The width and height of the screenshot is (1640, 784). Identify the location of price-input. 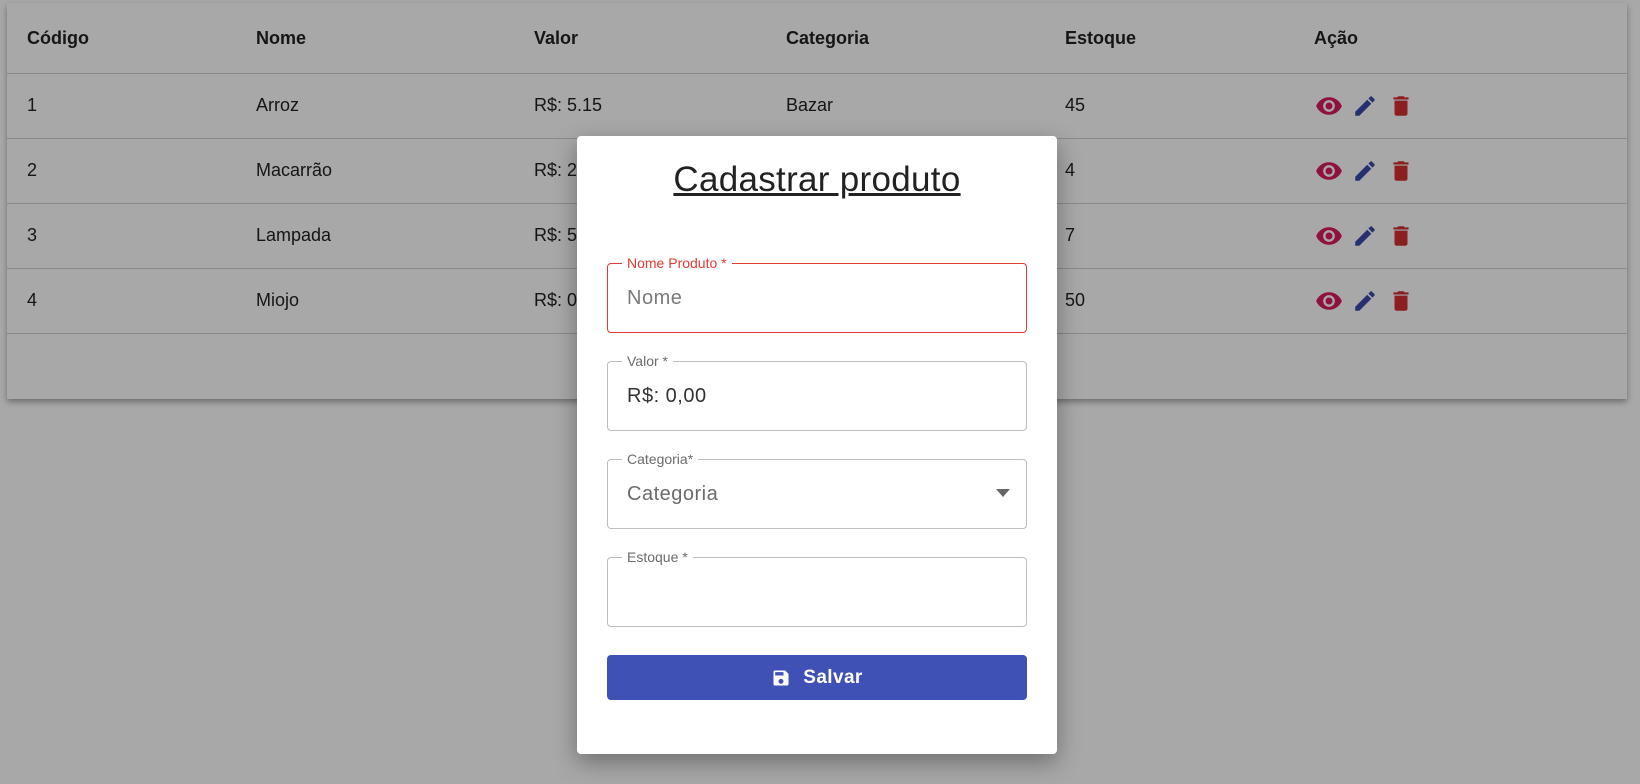
(817, 396).